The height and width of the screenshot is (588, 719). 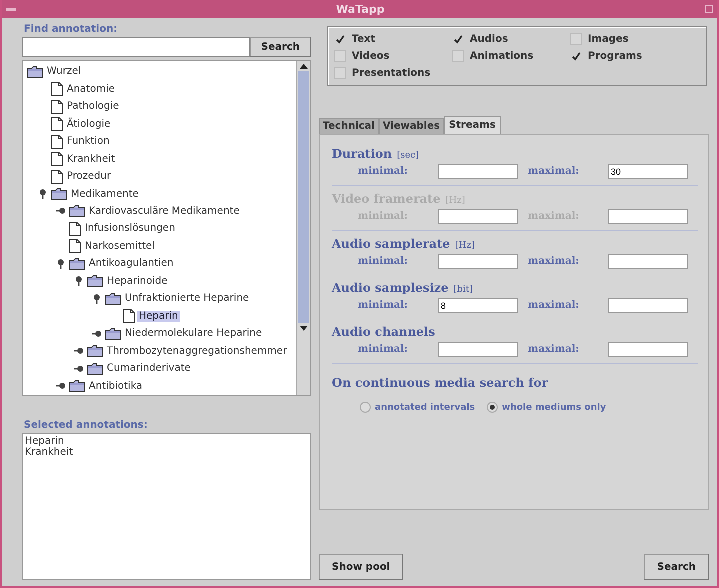 I want to click on scroll-thumb, so click(x=303, y=197).